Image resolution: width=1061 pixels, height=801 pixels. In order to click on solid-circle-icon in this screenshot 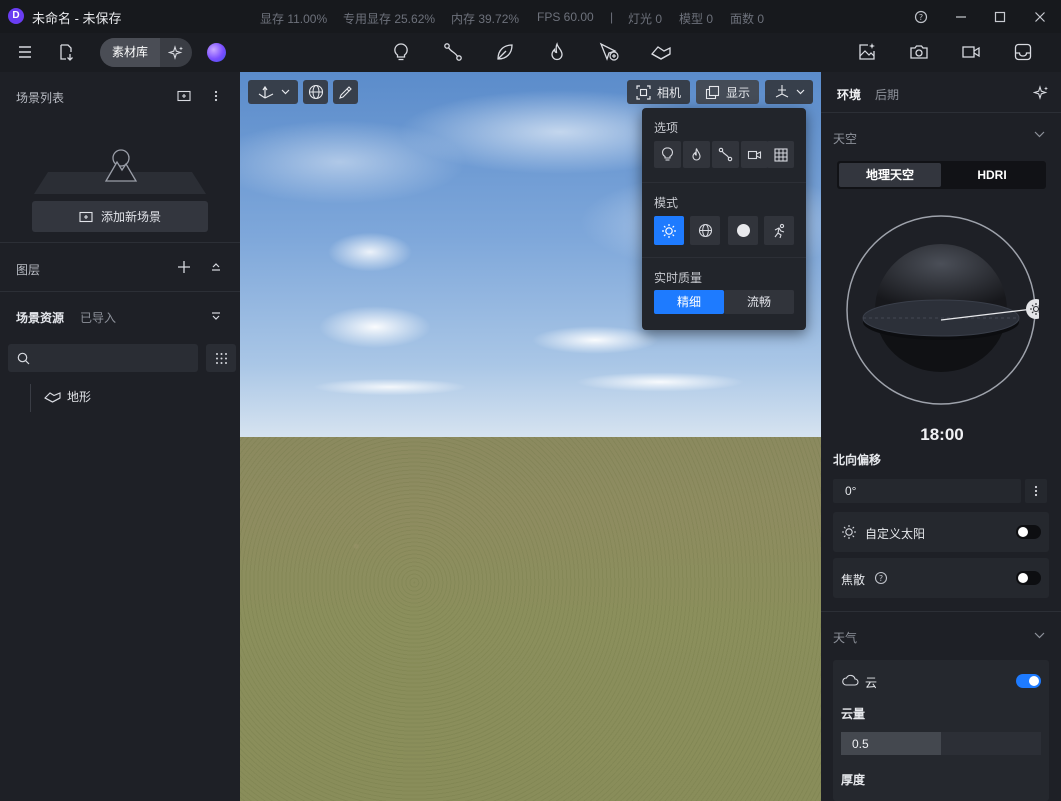, I will do `click(743, 230)`.